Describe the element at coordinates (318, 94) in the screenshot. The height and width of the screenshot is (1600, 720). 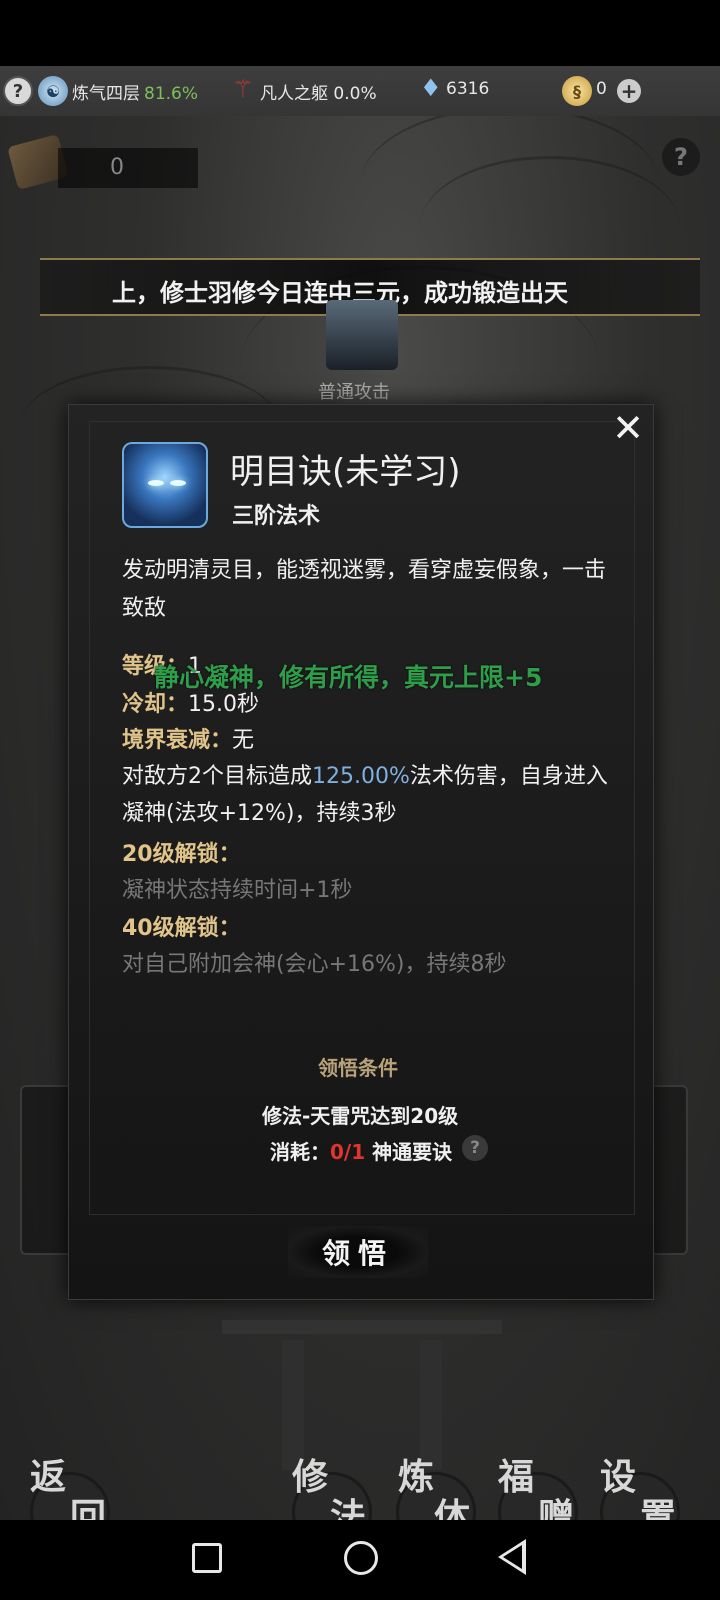
I see `body-realm-label: 凡人之躯 0.0%` at that location.